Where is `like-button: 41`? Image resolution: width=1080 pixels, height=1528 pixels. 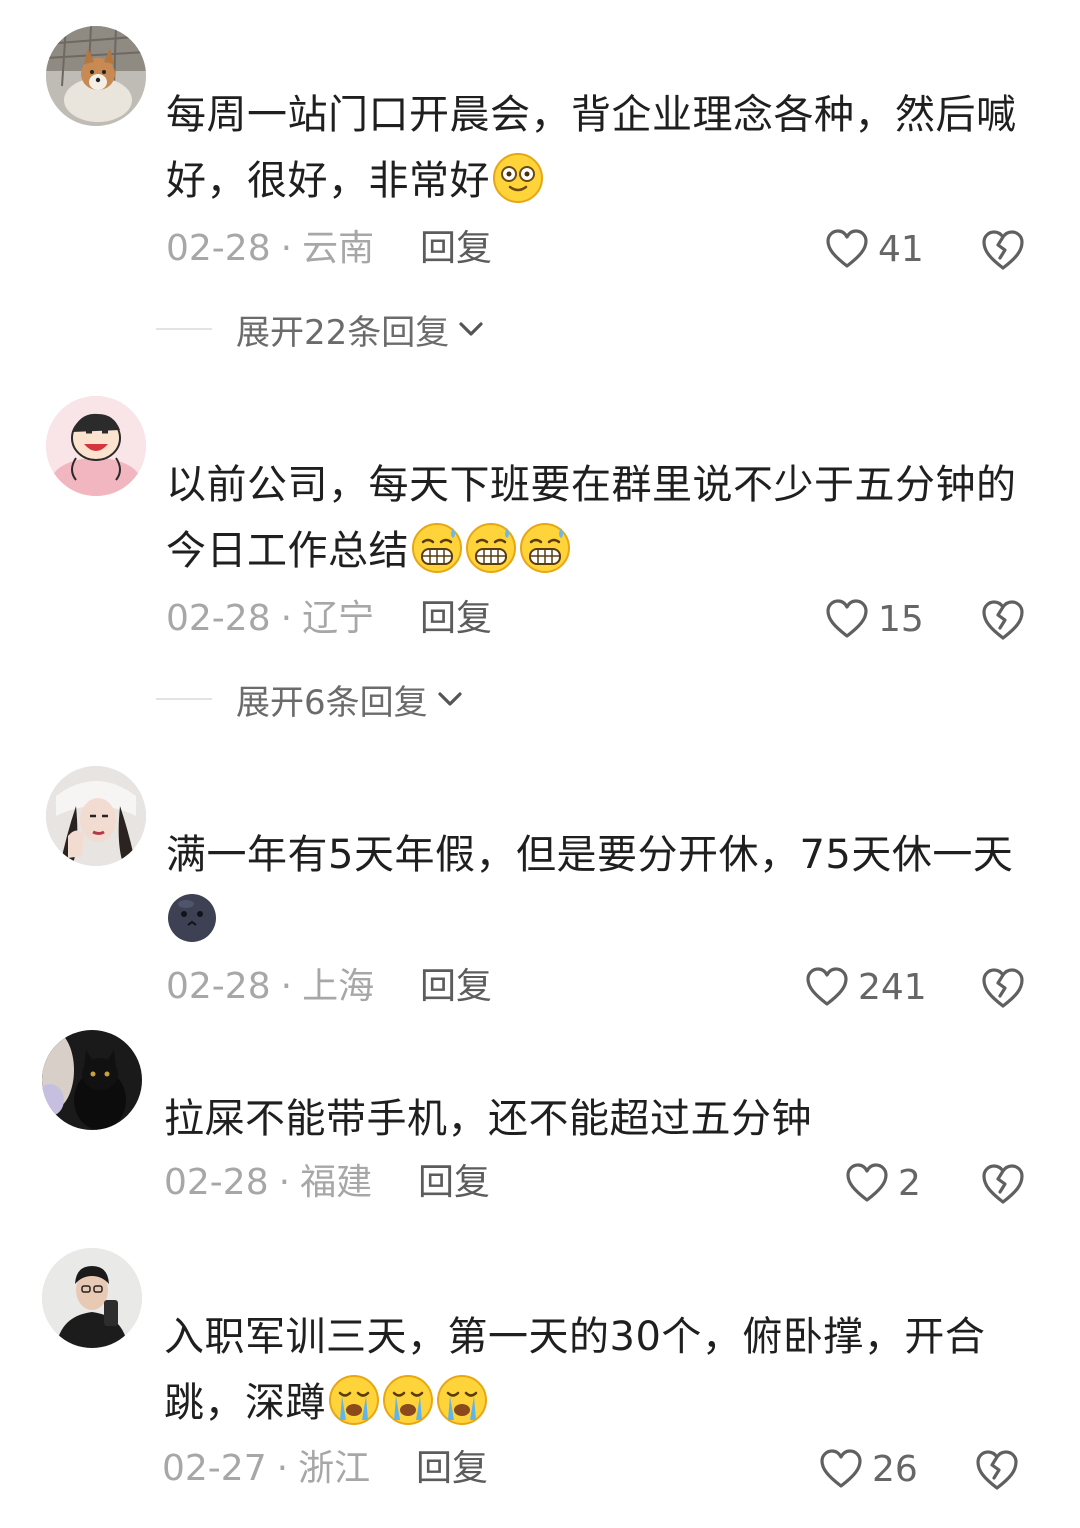
like-button: 41 is located at coordinates (874, 249).